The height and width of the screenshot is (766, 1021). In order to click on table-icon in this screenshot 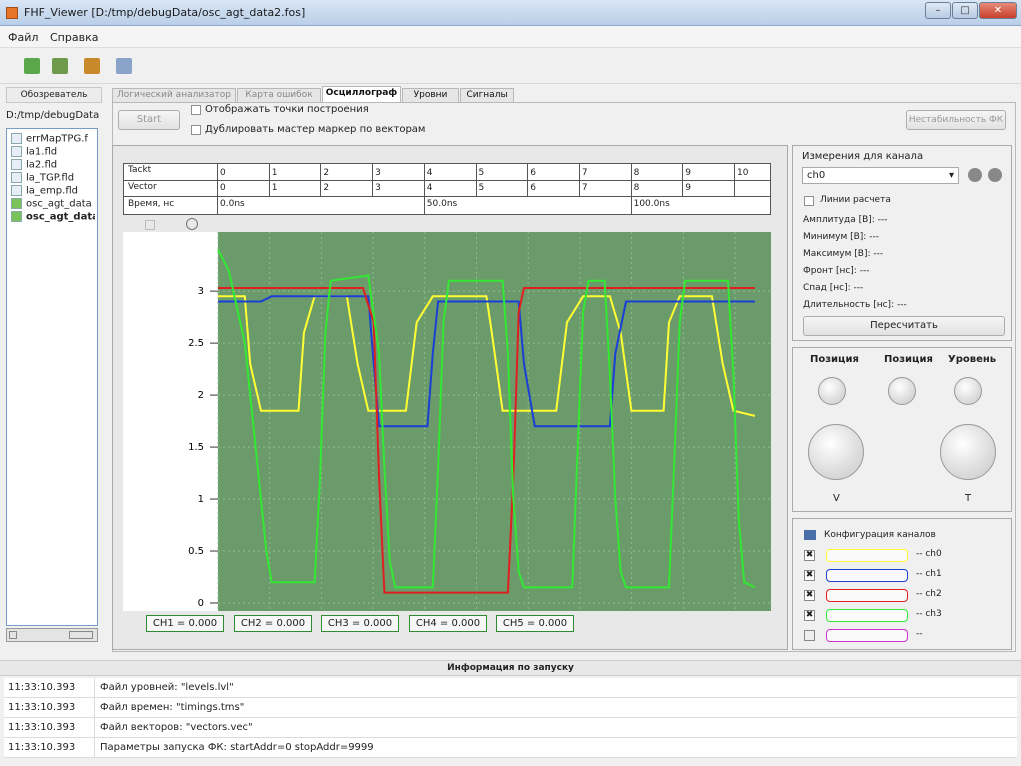, I will do `click(124, 66)`.